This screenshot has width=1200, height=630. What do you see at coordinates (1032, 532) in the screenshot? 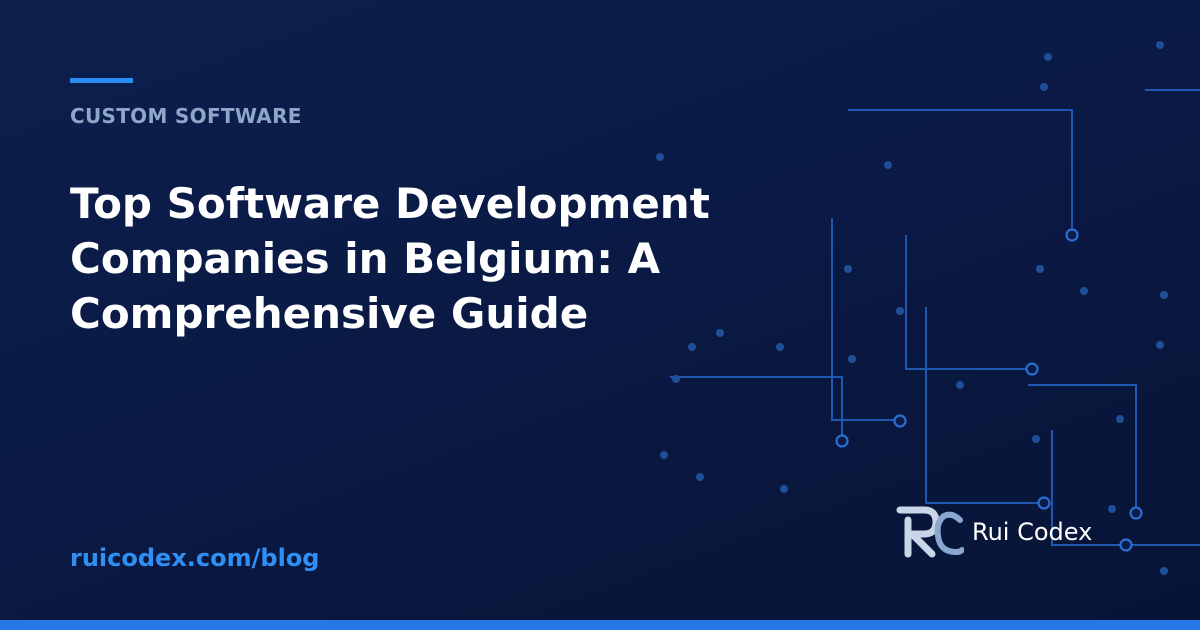
I see `brand-name: Rui Codex` at bounding box center [1032, 532].